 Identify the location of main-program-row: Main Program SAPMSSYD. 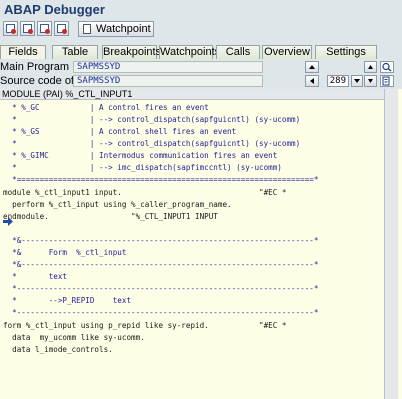
(201, 67).